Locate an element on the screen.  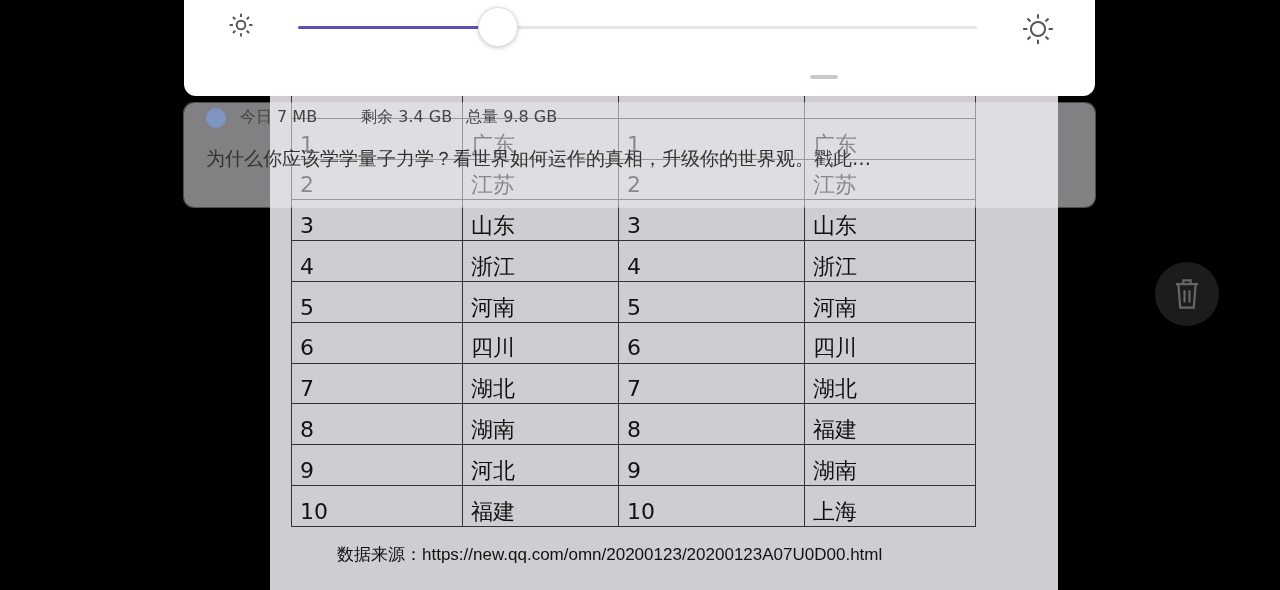
slider-thumb is located at coordinates (498, 27).